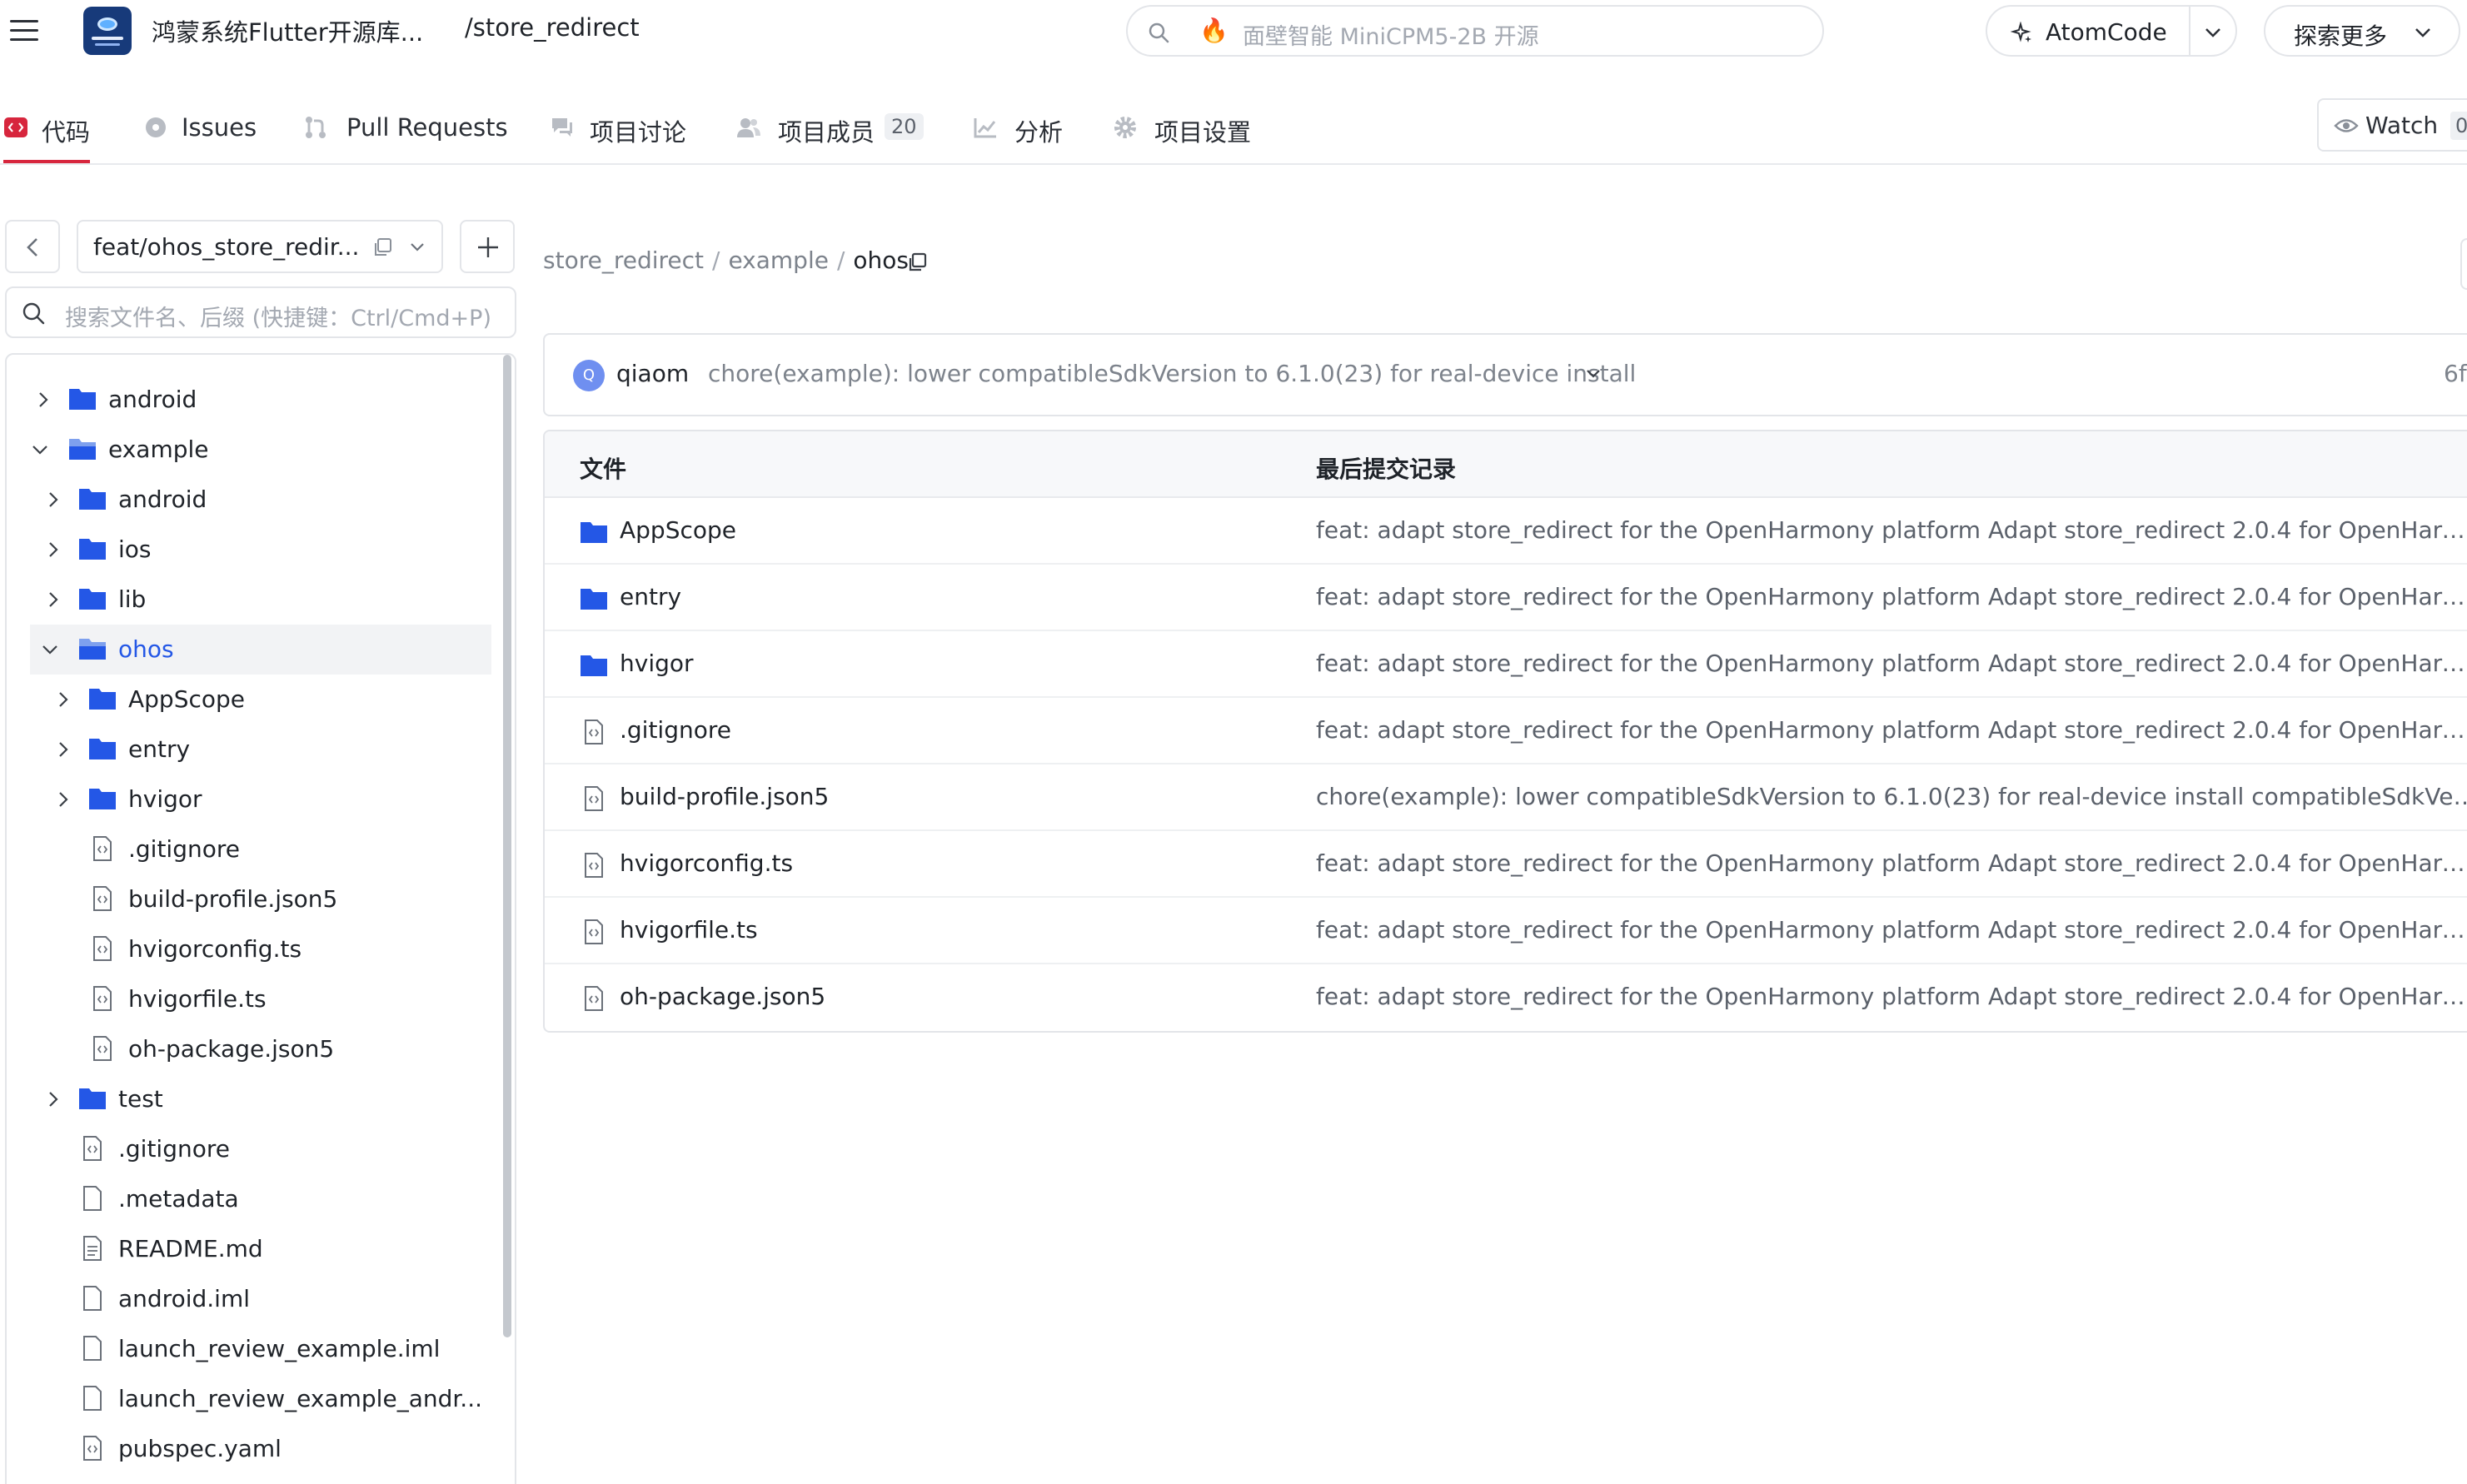 The image size is (2467, 1484). I want to click on global-search-input: 🔥 面壁智能 MiniCPM5-2B 开源, so click(1475, 31).